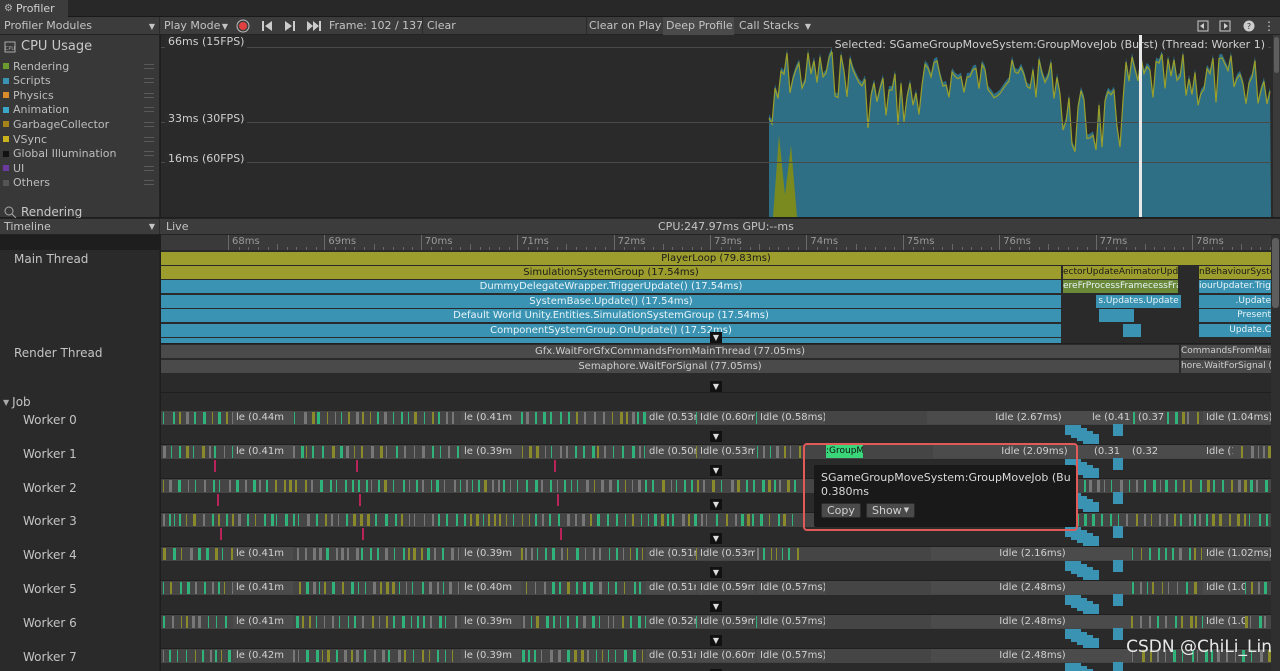 This screenshot has height=671, width=1280. I want to click on idle-sample: le (0.39m, so click(491, 621).